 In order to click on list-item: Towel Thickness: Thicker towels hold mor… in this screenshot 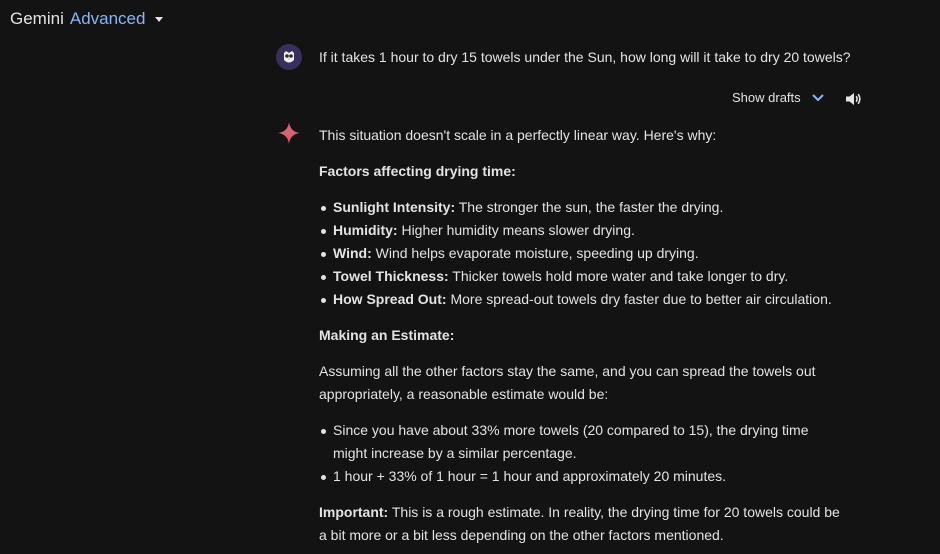, I will do `click(581, 276)`.